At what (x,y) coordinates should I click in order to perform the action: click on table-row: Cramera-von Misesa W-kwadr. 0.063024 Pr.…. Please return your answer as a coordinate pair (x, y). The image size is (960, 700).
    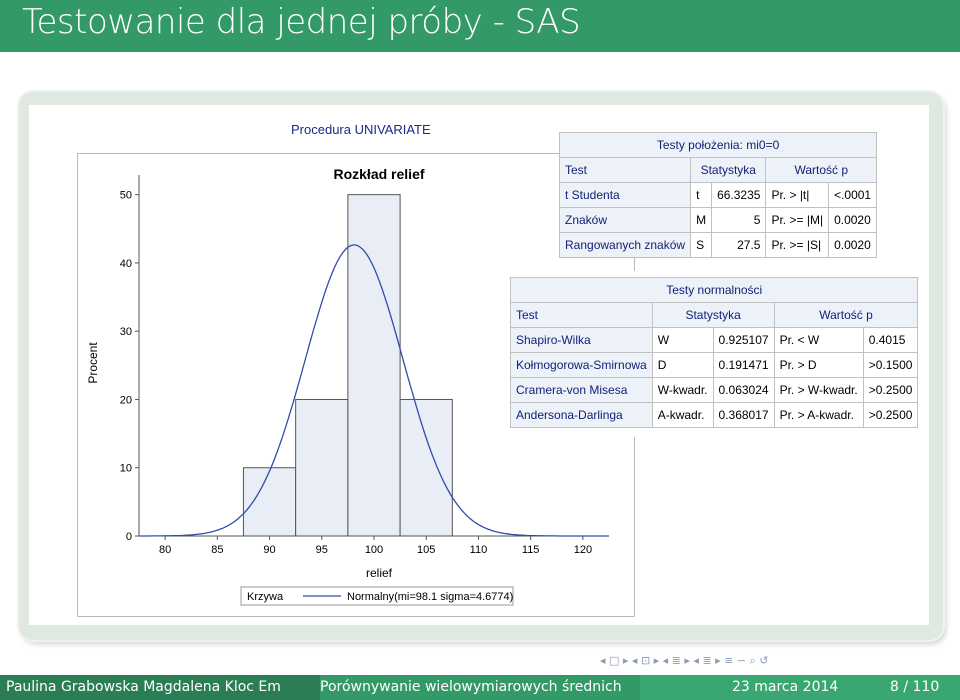
    Looking at the image, I should click on (714, 390).